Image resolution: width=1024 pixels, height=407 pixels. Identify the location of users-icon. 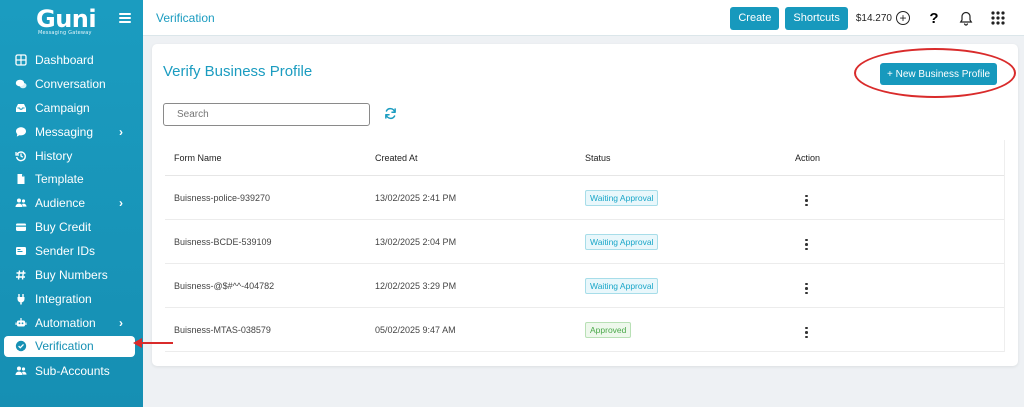
(20, 203).